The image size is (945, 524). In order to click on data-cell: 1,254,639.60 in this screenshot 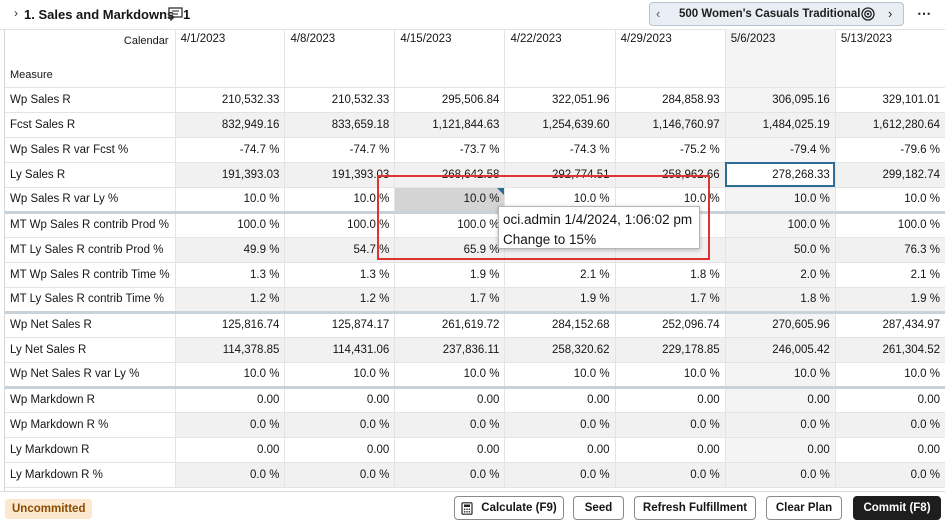, I will do `click(560, 125)`.